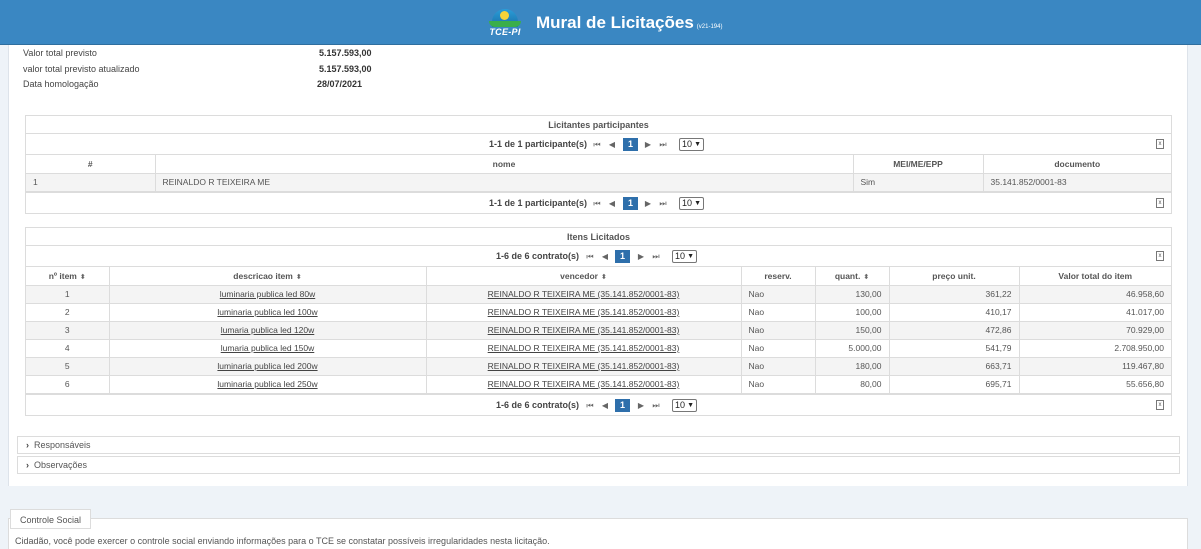 Image resolution: width=1201 pixels, height=549 pixels. What do you see at coordinates (852, 348) in the screenshot?
I see `cell-quant: 5.000,00` at bounding box center [852, 348].